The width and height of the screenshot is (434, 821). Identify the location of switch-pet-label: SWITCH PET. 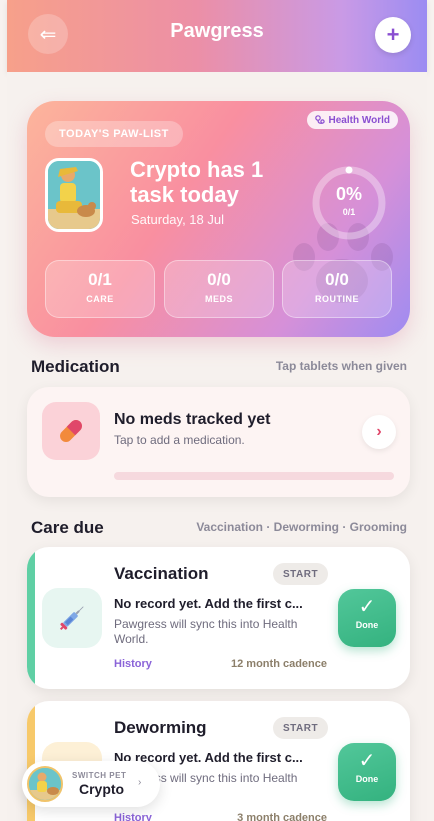
(99, 775).